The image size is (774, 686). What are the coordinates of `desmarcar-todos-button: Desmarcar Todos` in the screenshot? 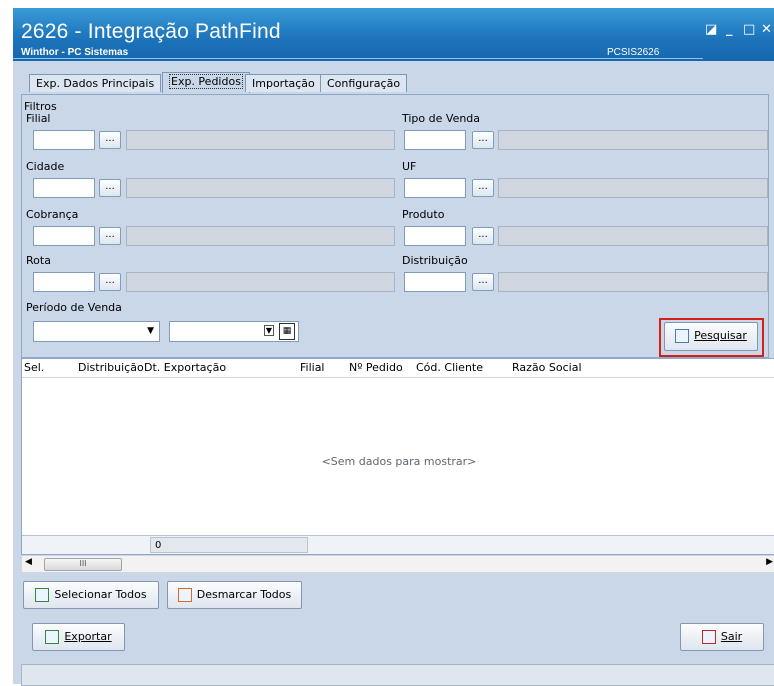 It's located at (234, 595).